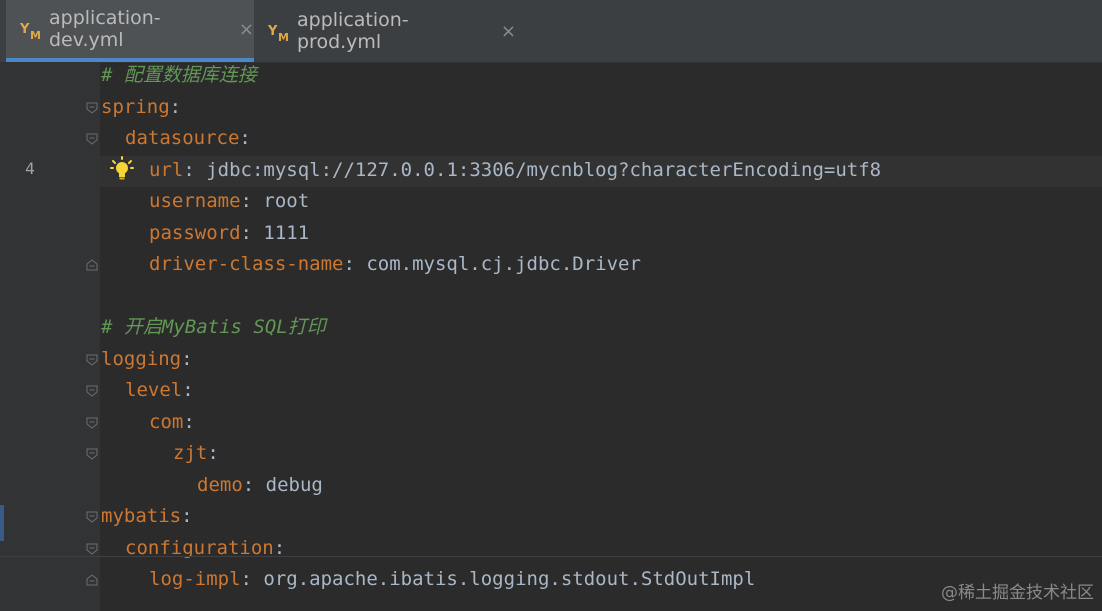  I want to click on lightbulb-icon, so click(122, 169).